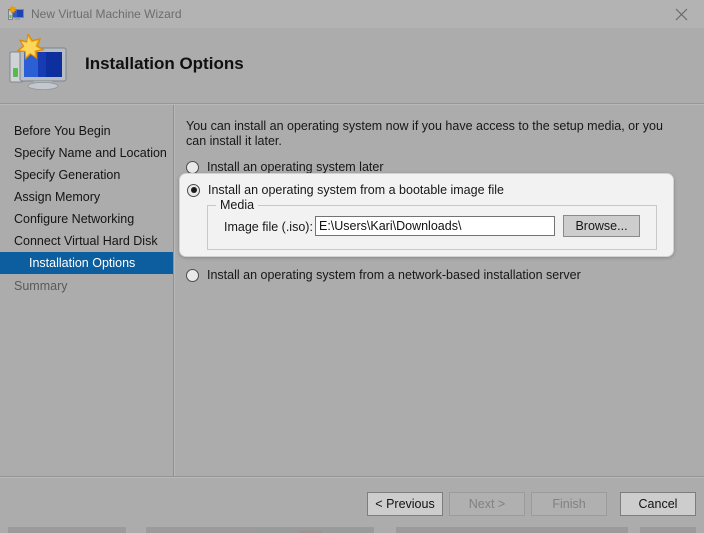 The width and height of the screenshot is (704, 533). I want to click on sidebar-item-specify-name-and-location: Specify Name and Location, so click(86, 153).